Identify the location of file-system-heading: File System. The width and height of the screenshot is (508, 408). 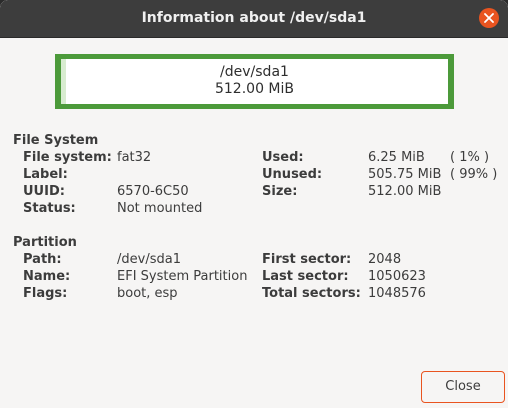
(56, 140).